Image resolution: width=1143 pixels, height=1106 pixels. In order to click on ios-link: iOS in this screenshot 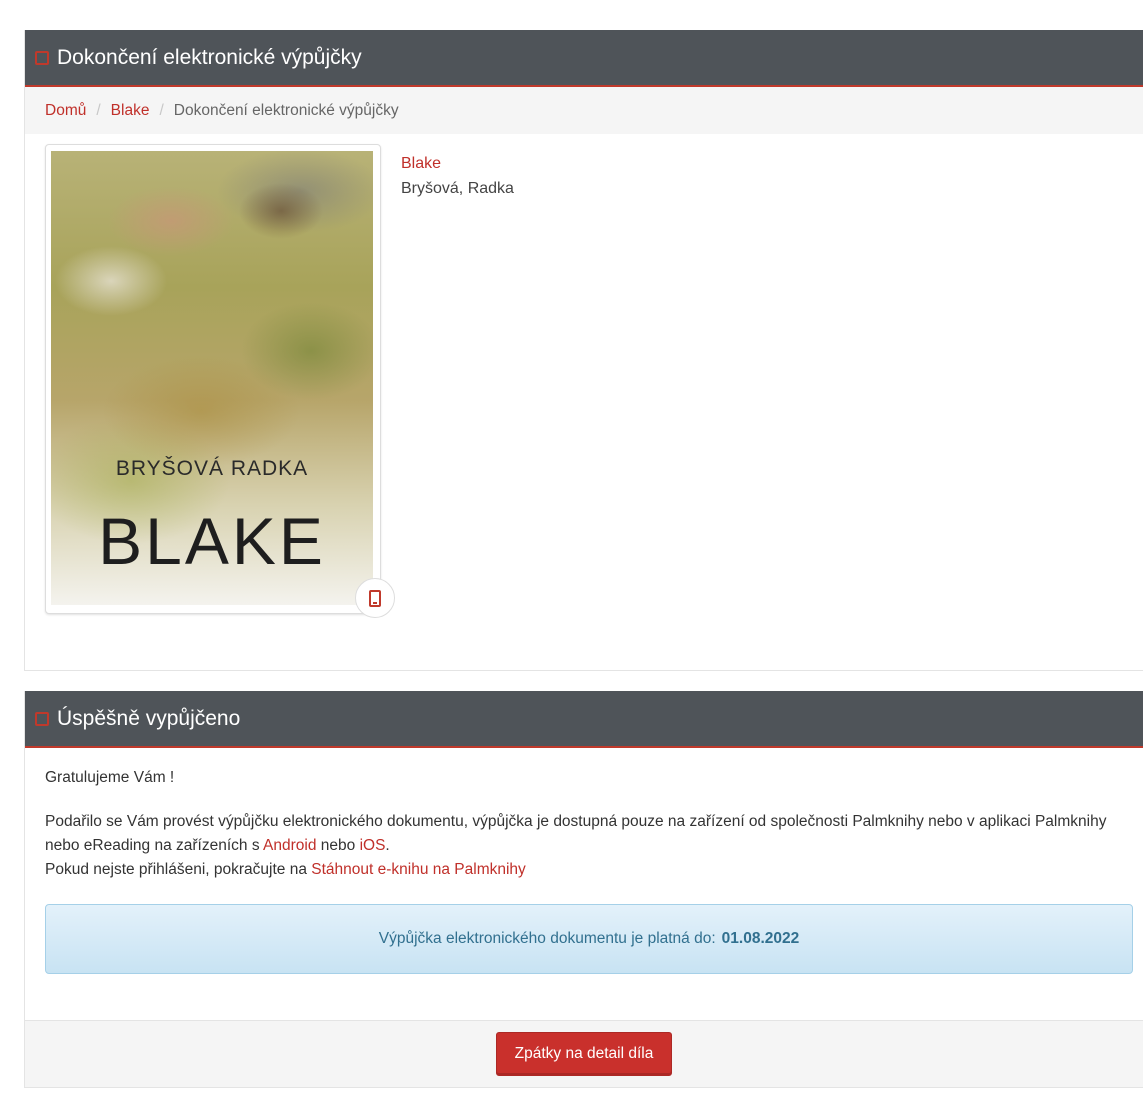, I will do `click(373, 845)`.